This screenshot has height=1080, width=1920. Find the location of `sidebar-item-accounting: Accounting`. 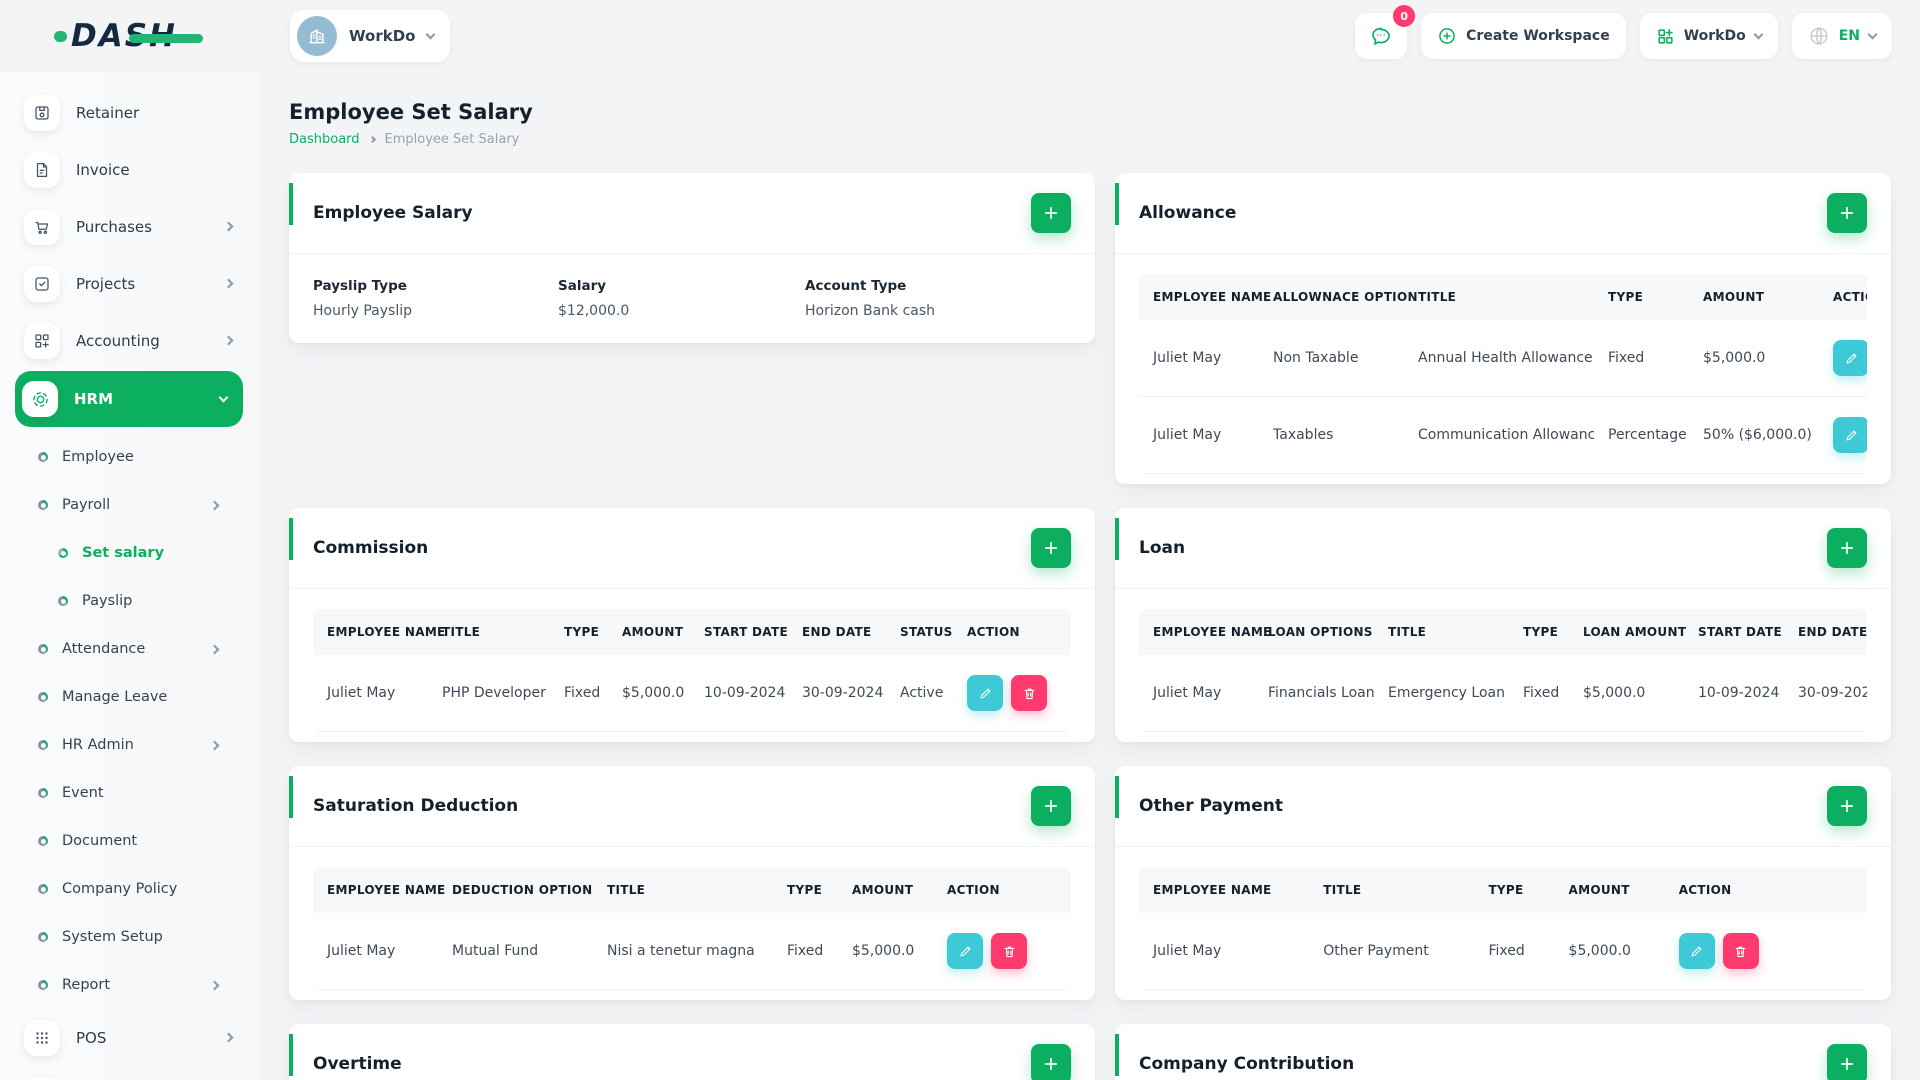

sidebar-item-accounting: Accounting is located at coordinates (130, 340).